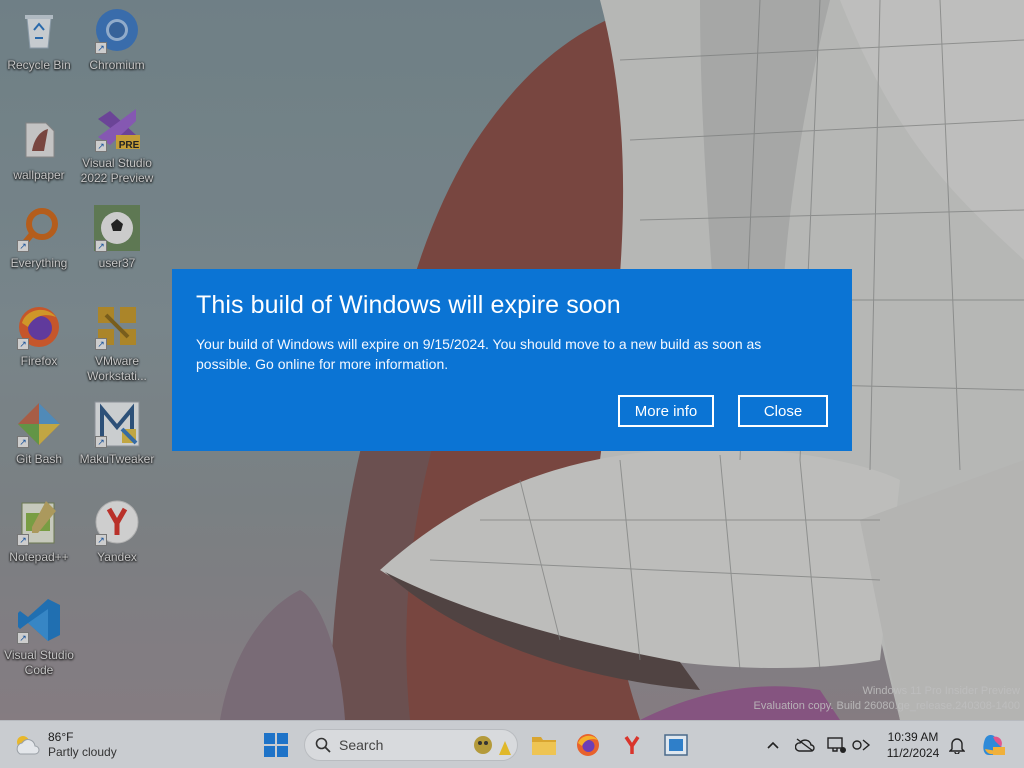  Describe the element at coordinates (39, 459) in the screenshot. I see `desktop-icon-label: Git Bash` at that location.